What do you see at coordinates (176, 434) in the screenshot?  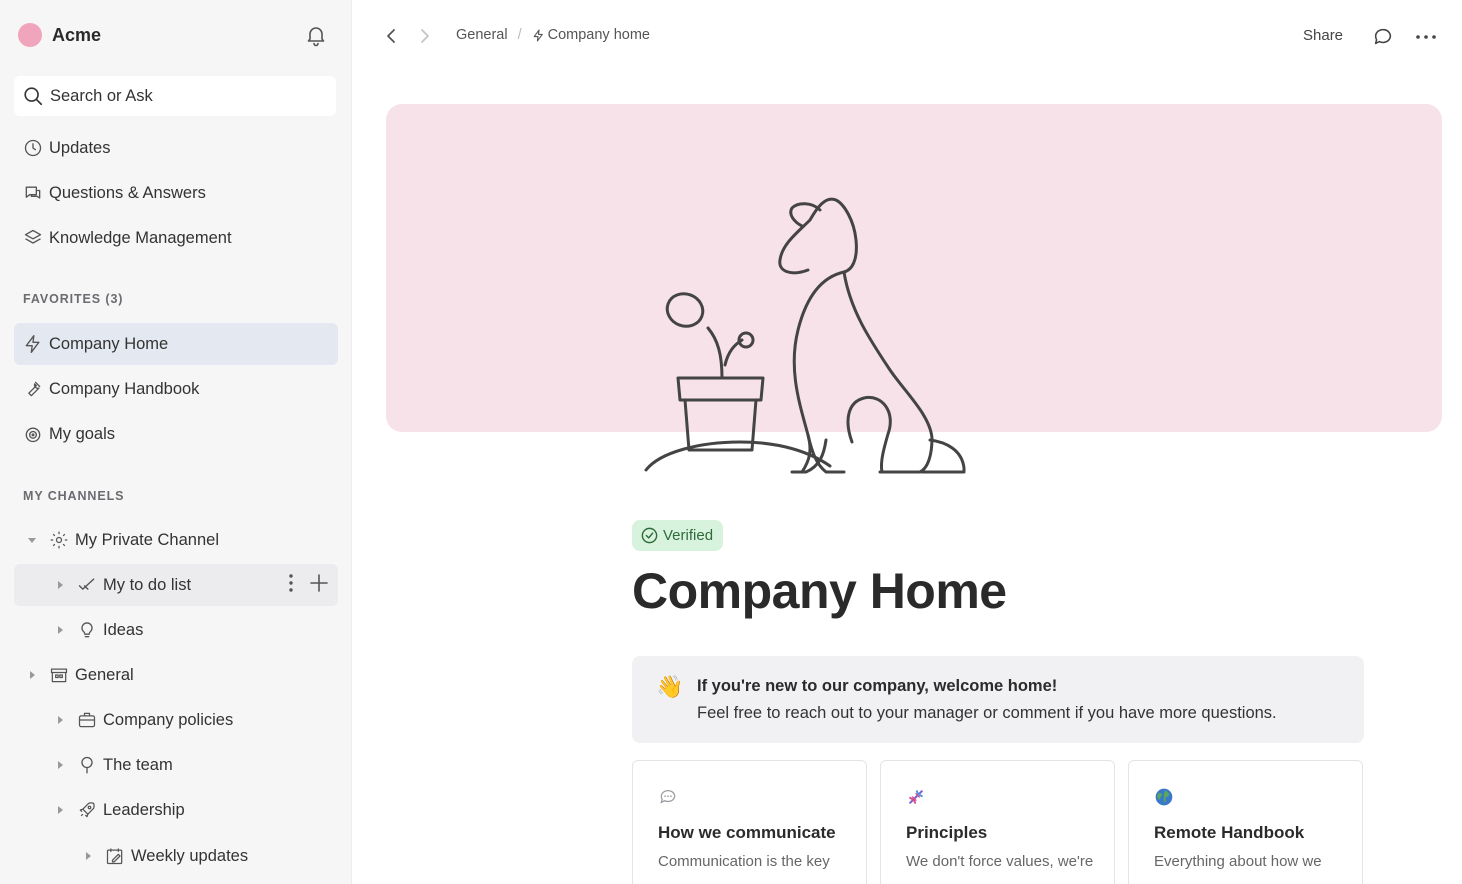 I see `favorite-my-goals: My goals` at bounding box center [176, 434].